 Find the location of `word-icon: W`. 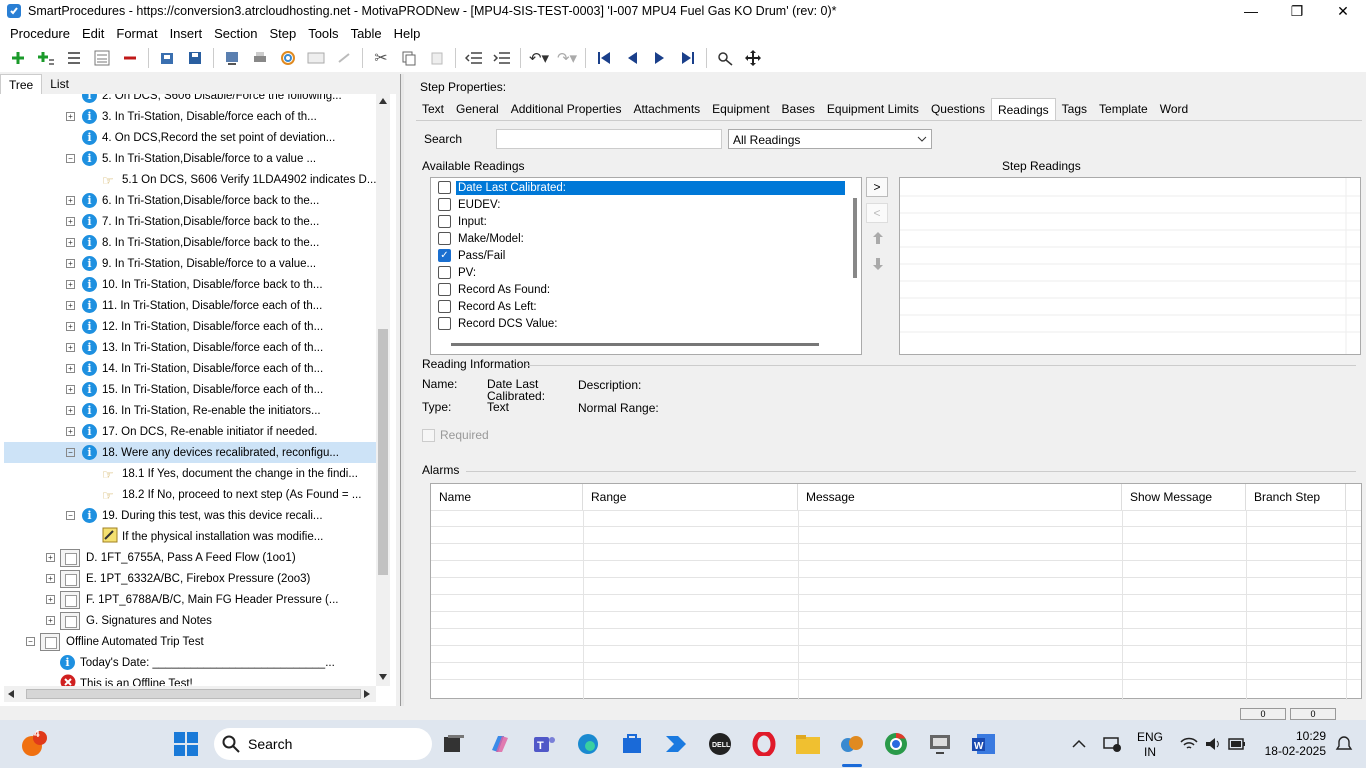

word-icon: W is located at coordinates (984, 744).